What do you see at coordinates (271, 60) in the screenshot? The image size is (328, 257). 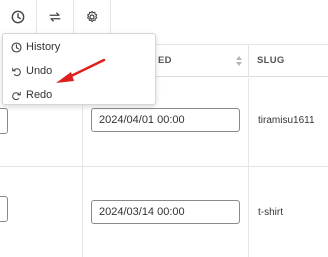 I see `column-header-label: SLUG` at bounding box center [271, 60].